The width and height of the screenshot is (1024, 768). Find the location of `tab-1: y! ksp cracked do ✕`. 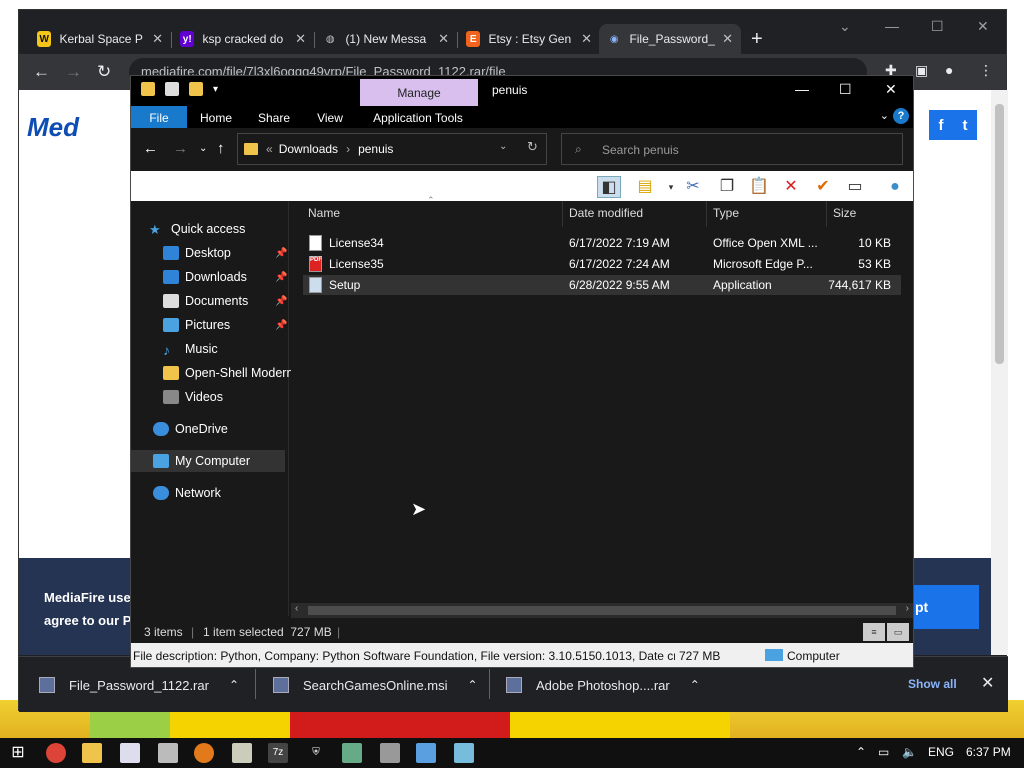

tab-1: y! ksp cracked do ✕ is located at coordinates (243, 39).